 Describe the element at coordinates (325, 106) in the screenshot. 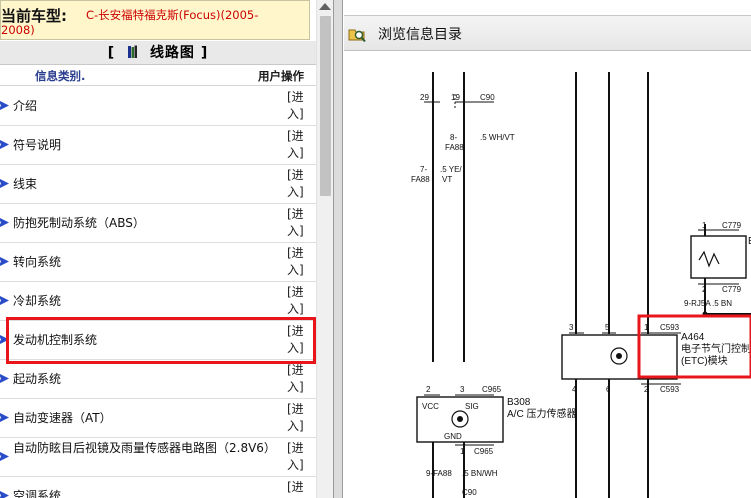

I see `scroll-thumb` at that location.